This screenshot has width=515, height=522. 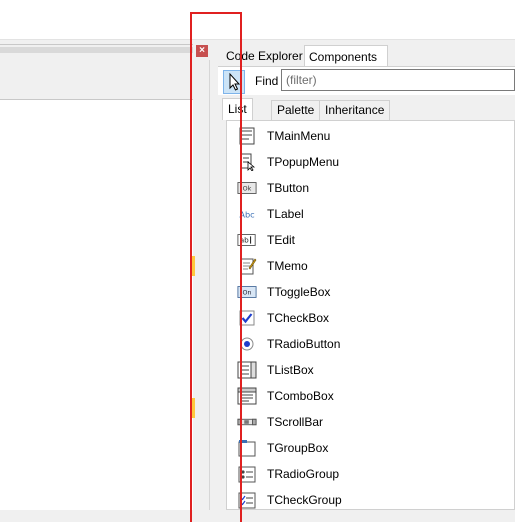 What do you see at coordinates (247, 448) in the screenshot?
I see `groupbox-icon` at bounding box center [247, 448].